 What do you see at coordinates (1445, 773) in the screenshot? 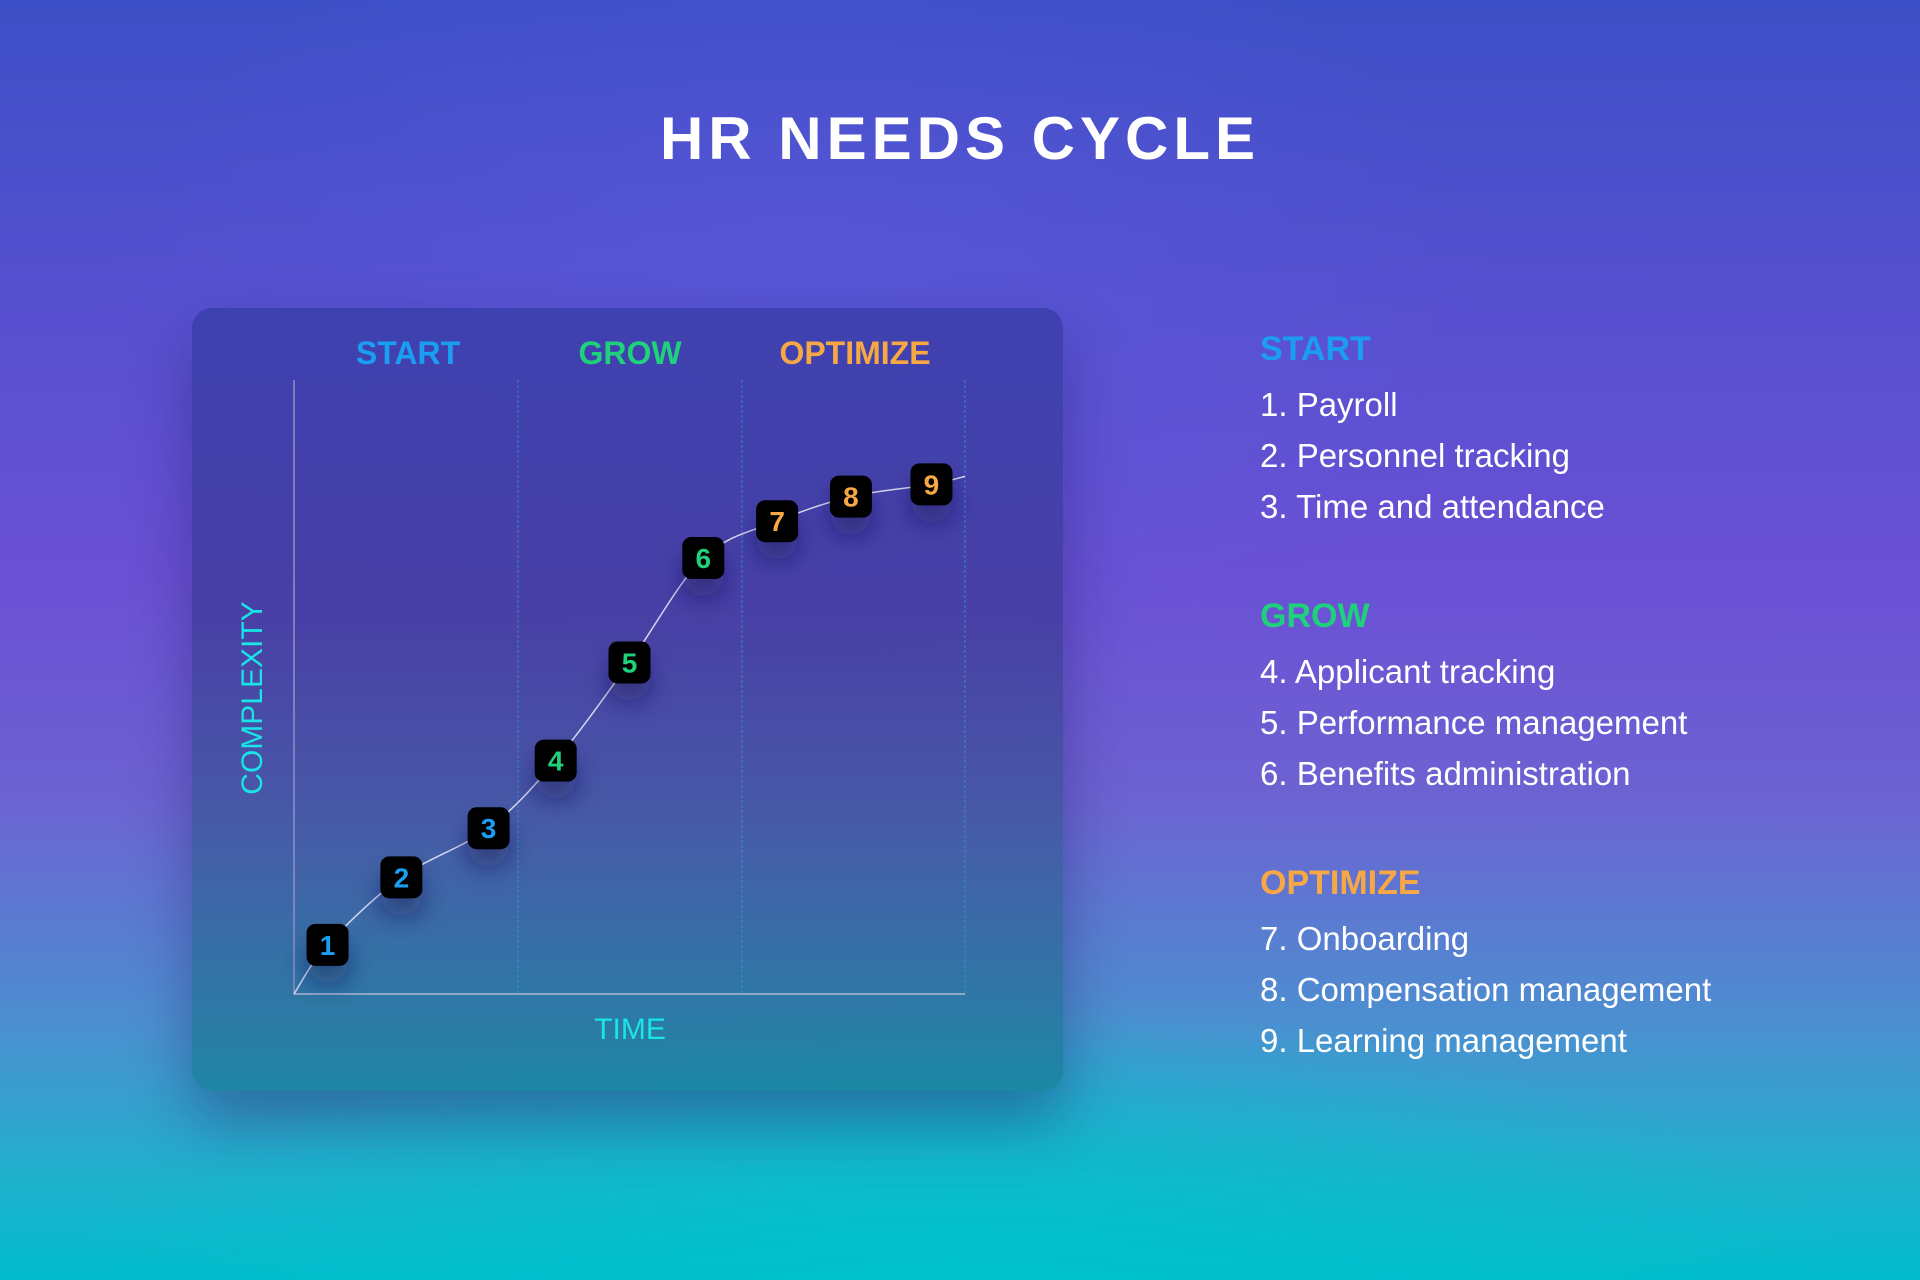
I see `legend-item: 6. Benefits administration` at bounding box center [1445, 773].